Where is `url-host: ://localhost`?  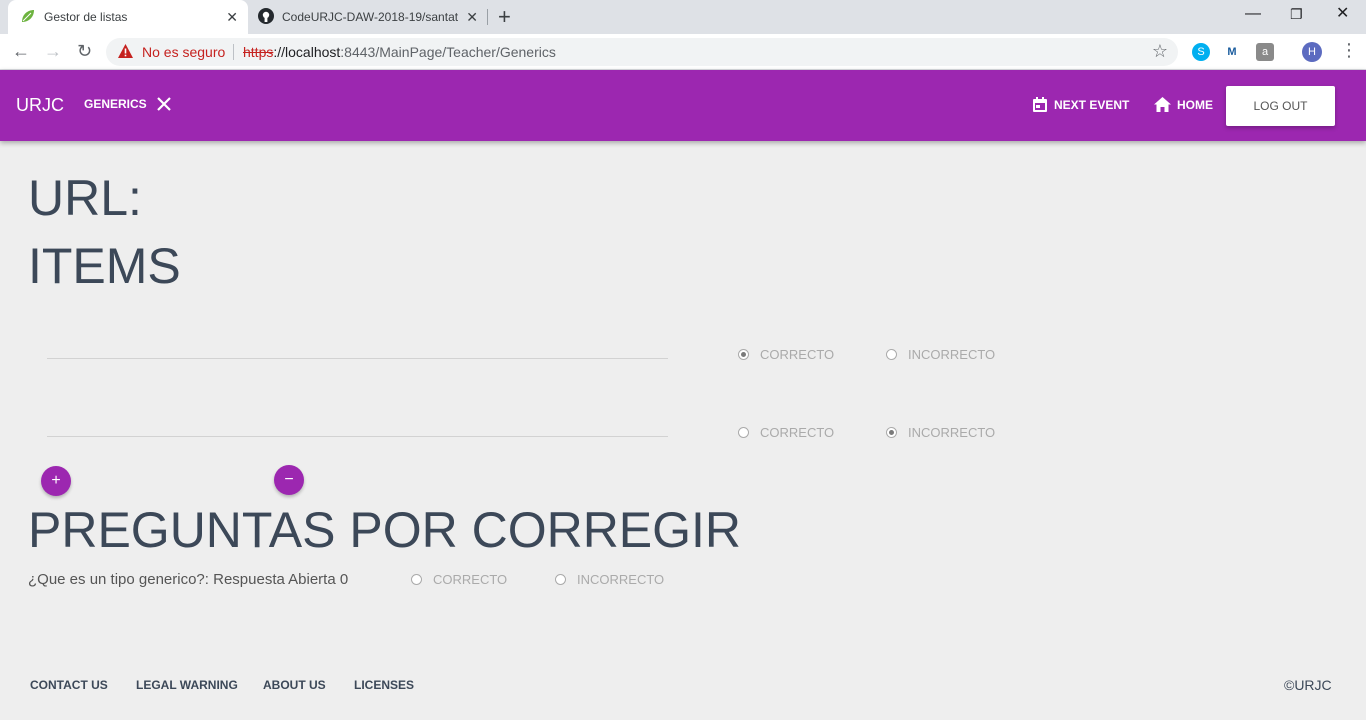 url-host: ://localhost is located at coordinates (307, 52).